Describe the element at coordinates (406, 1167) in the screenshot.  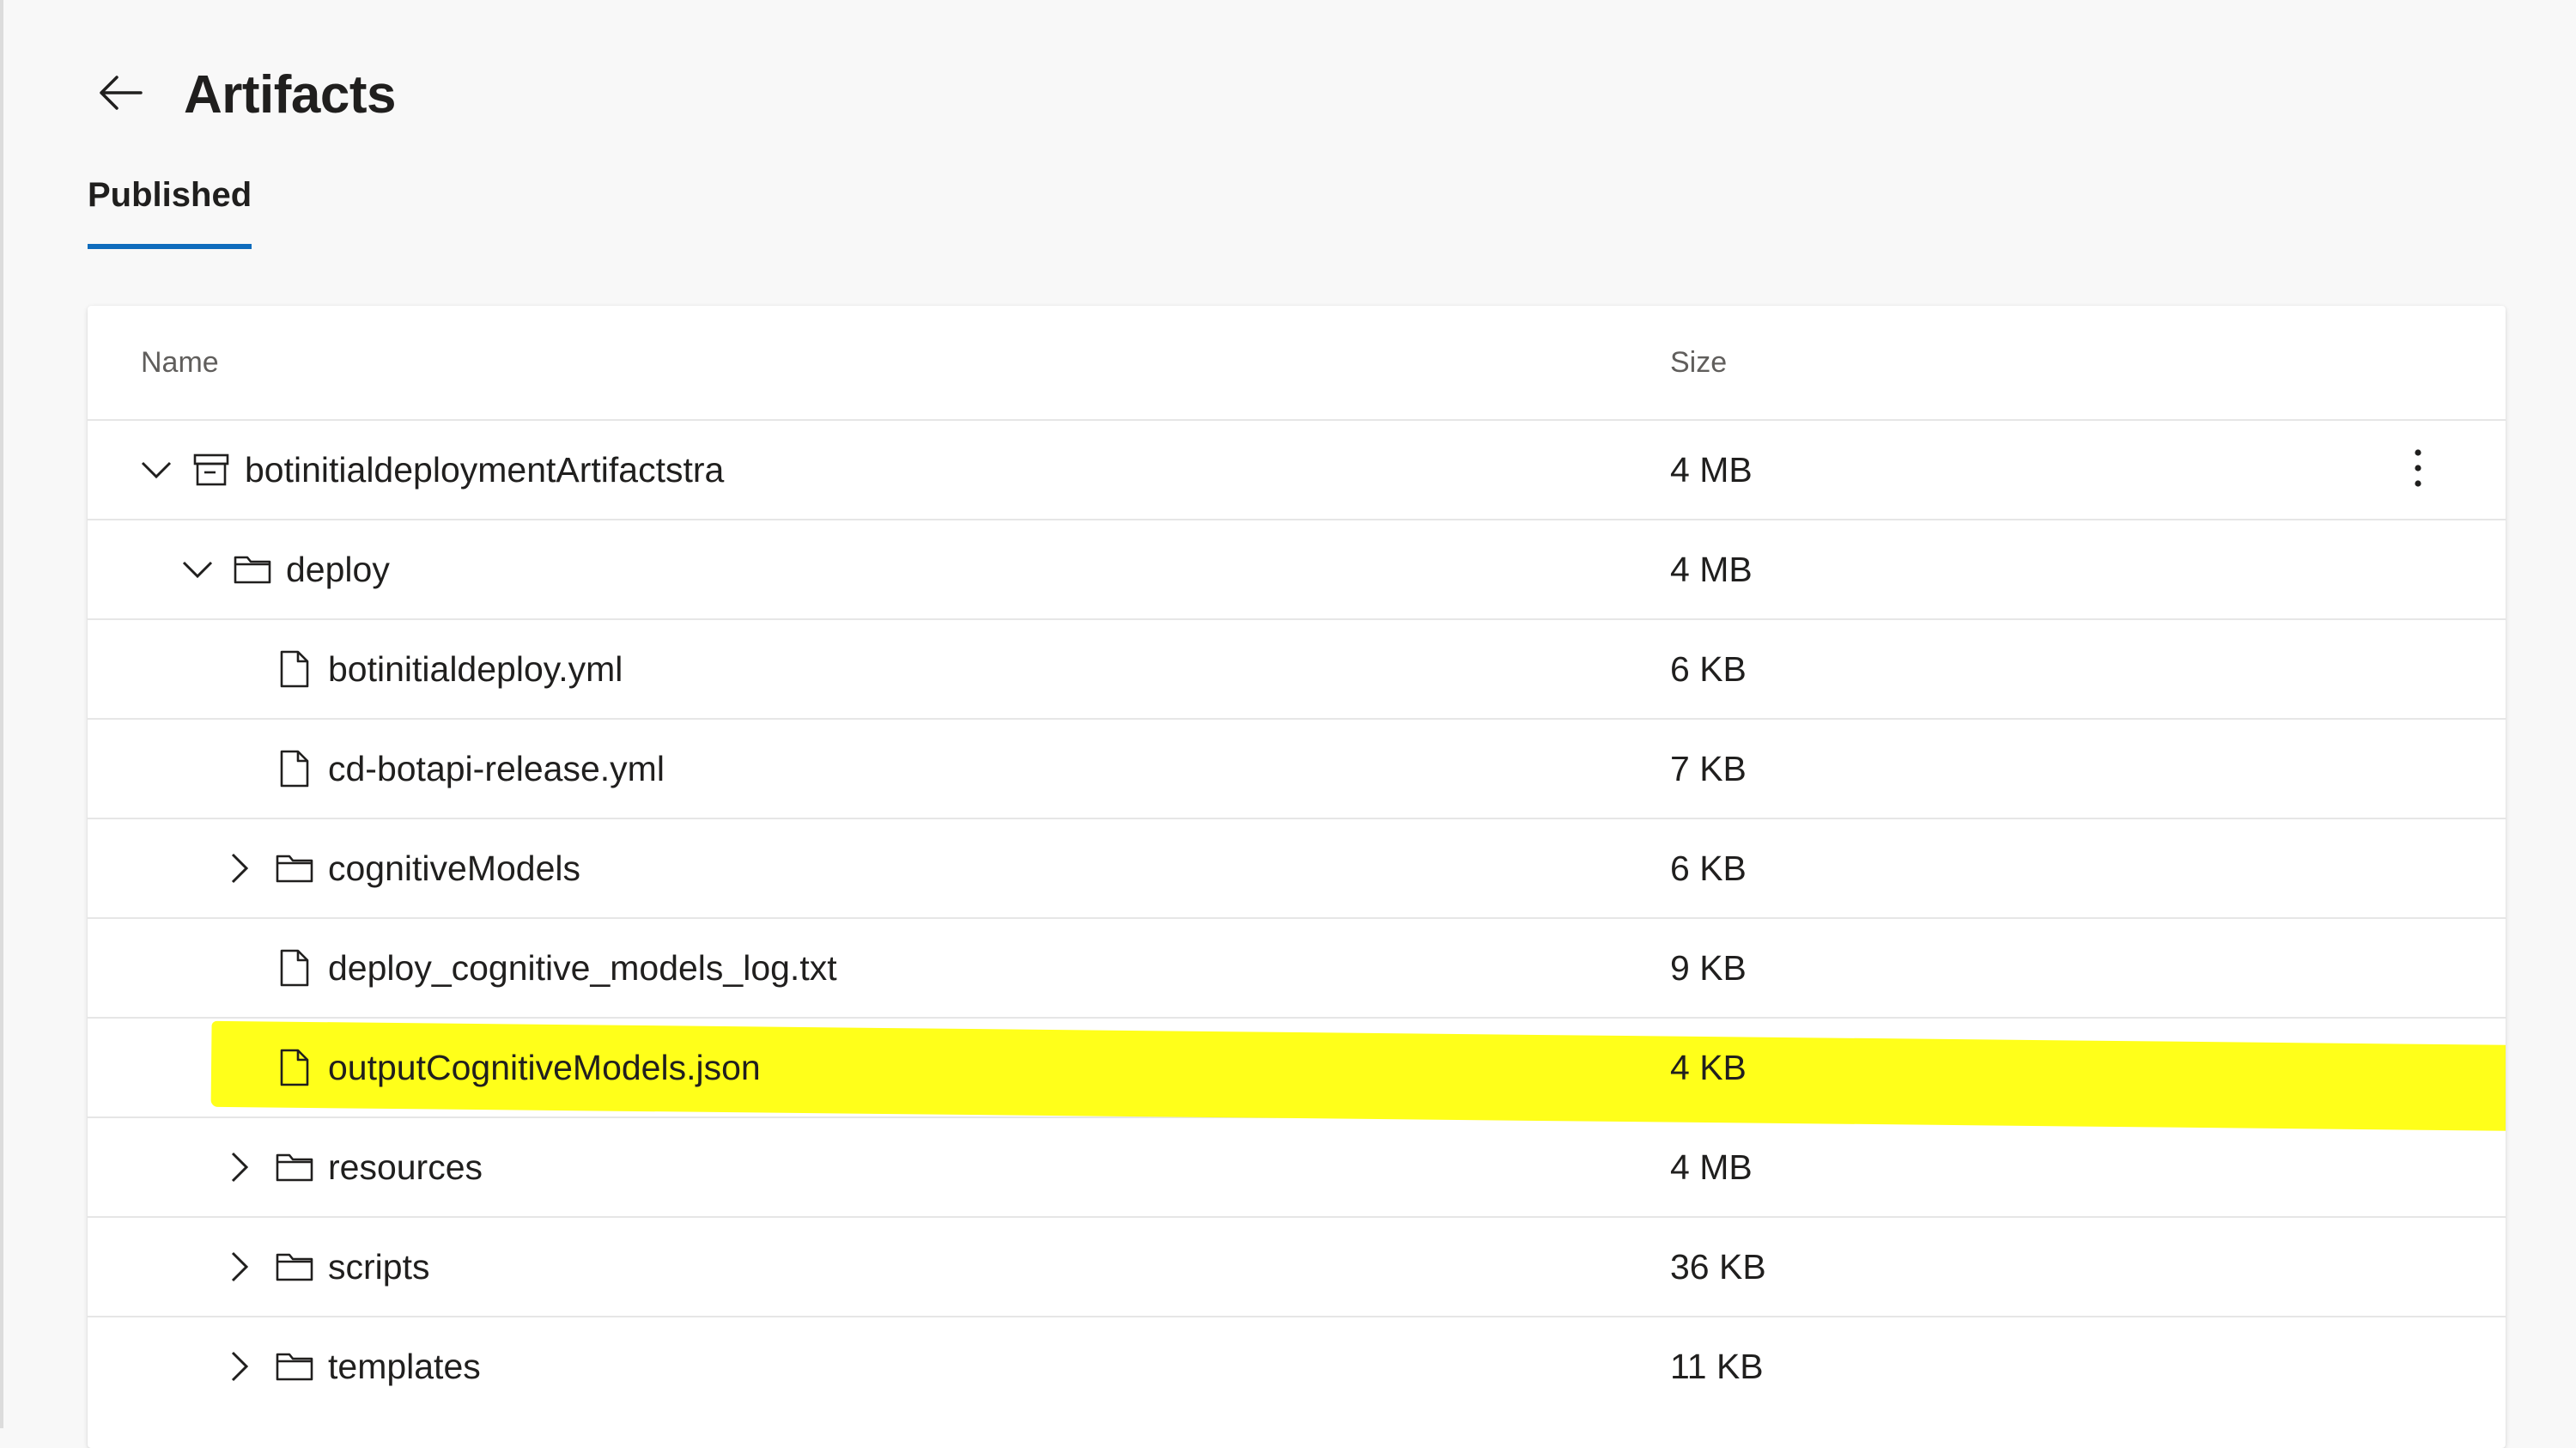
I see `row-name: resources` at that location.